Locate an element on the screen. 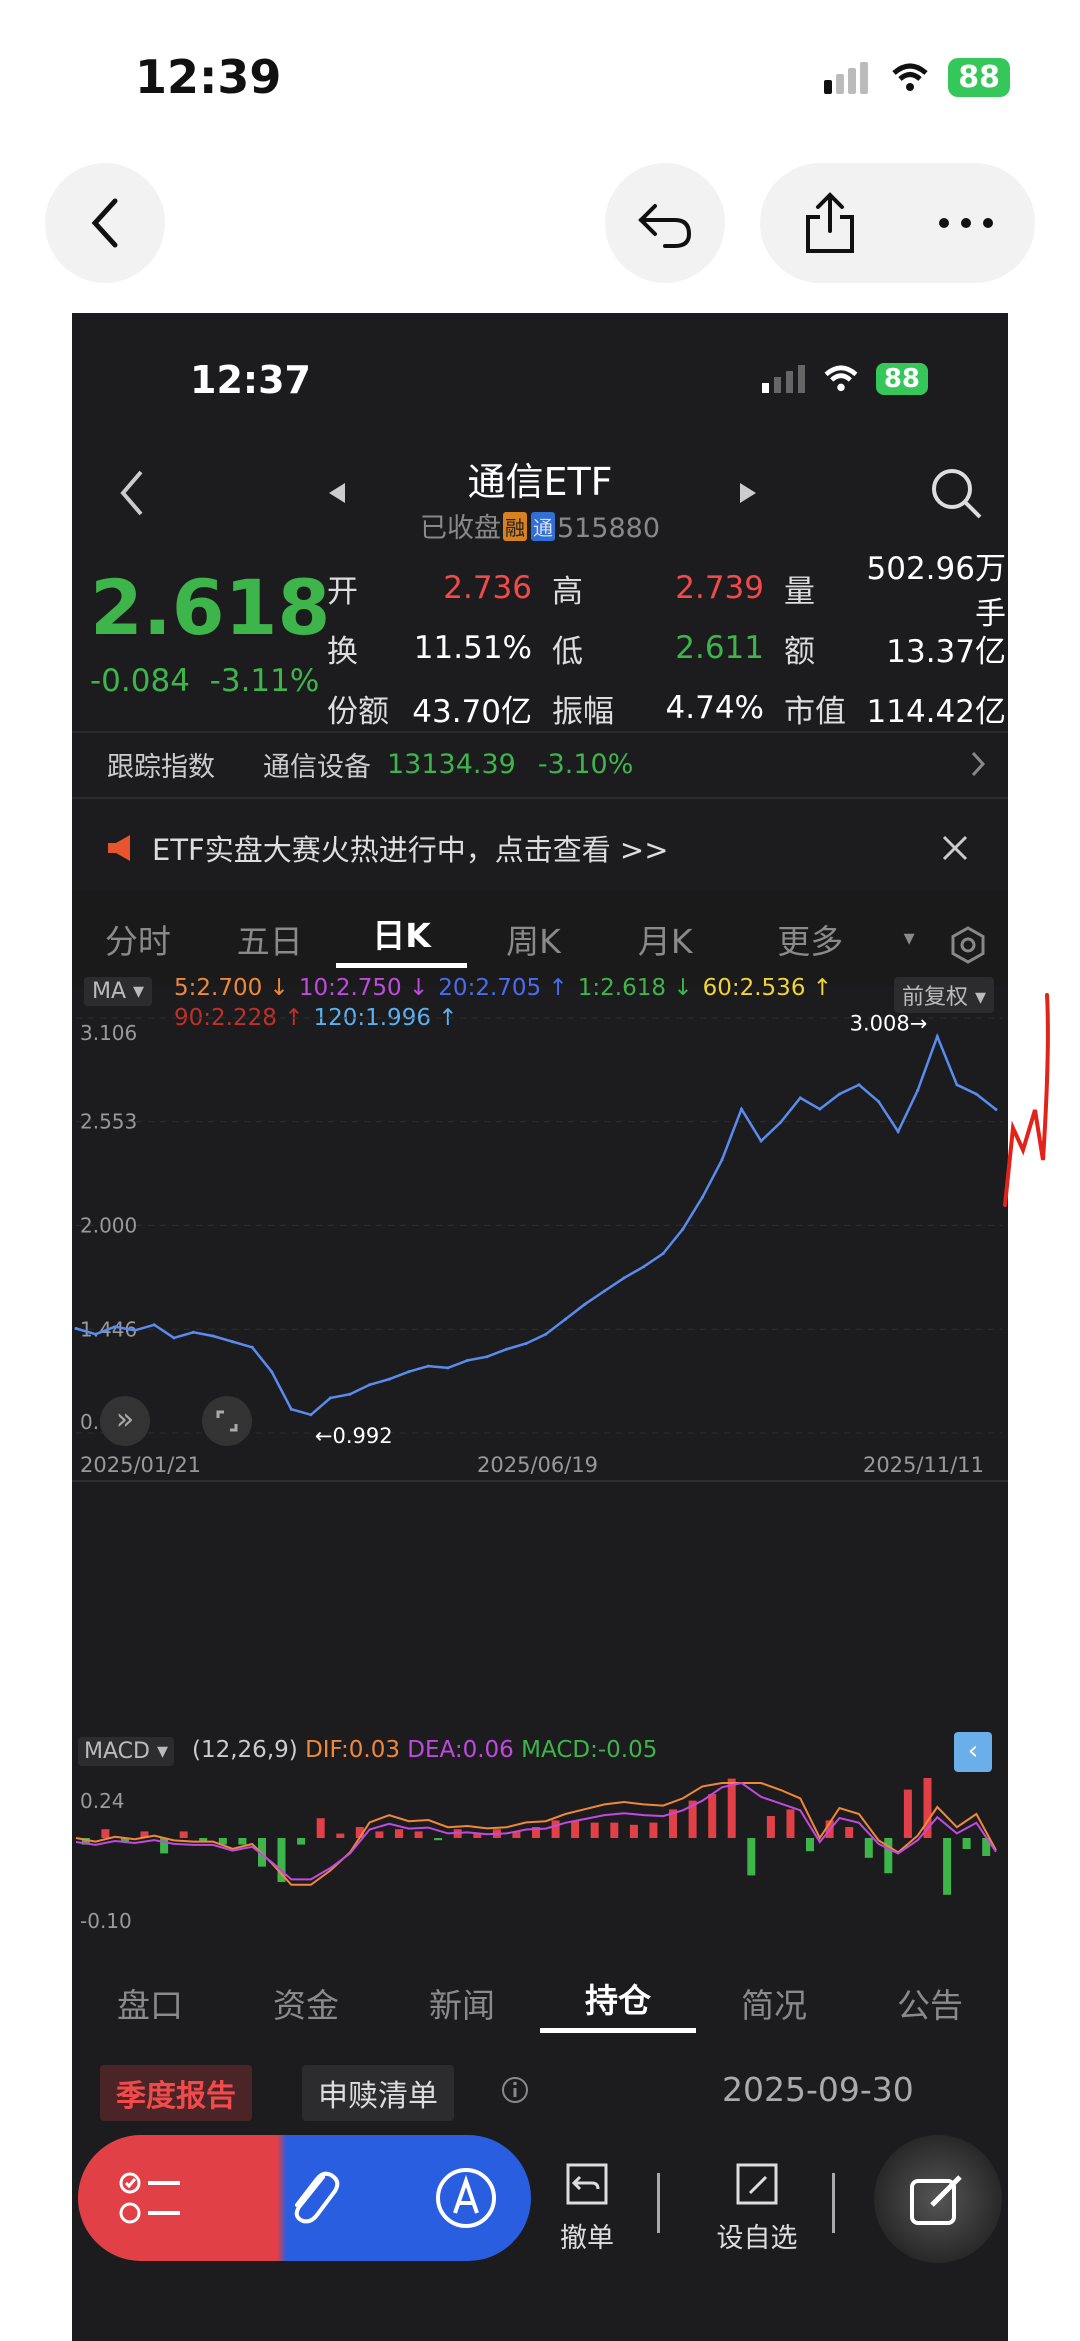  markup-pen-icon is located at coordinates (936, 2200).